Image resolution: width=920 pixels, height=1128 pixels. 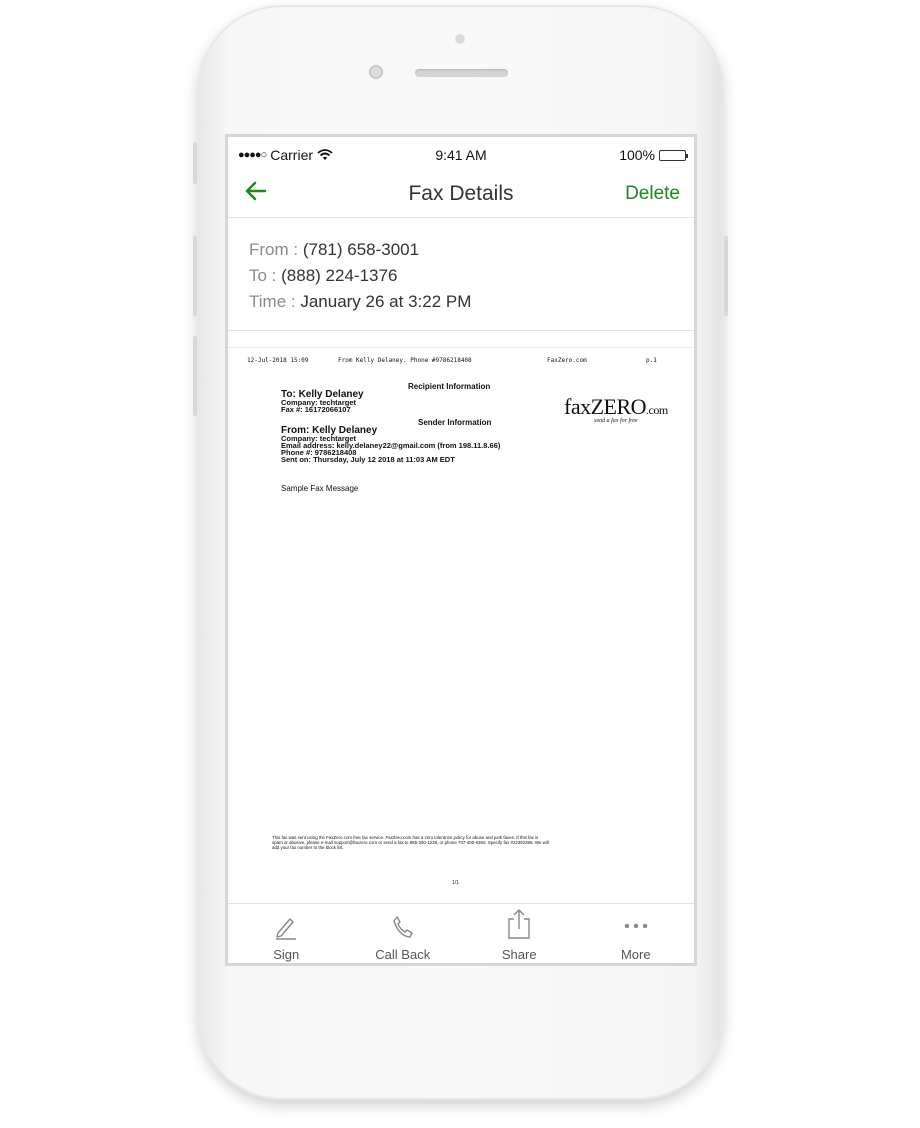 What do you see at coordinates (460, 39) in the screenshot?
I see `camera-dot` at bounding box center [460, 39].